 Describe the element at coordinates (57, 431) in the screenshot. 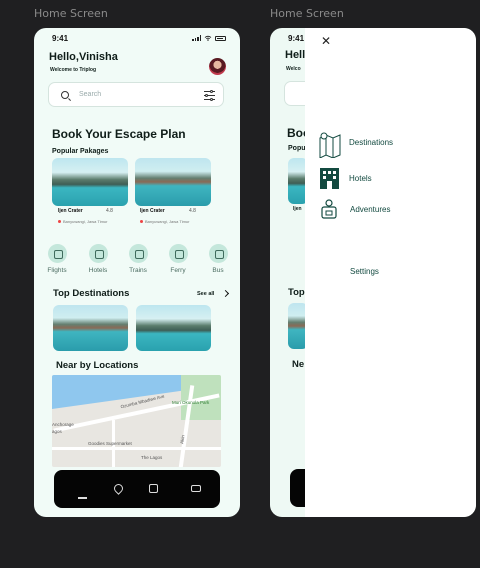

I see `map-label: agos` at that location.